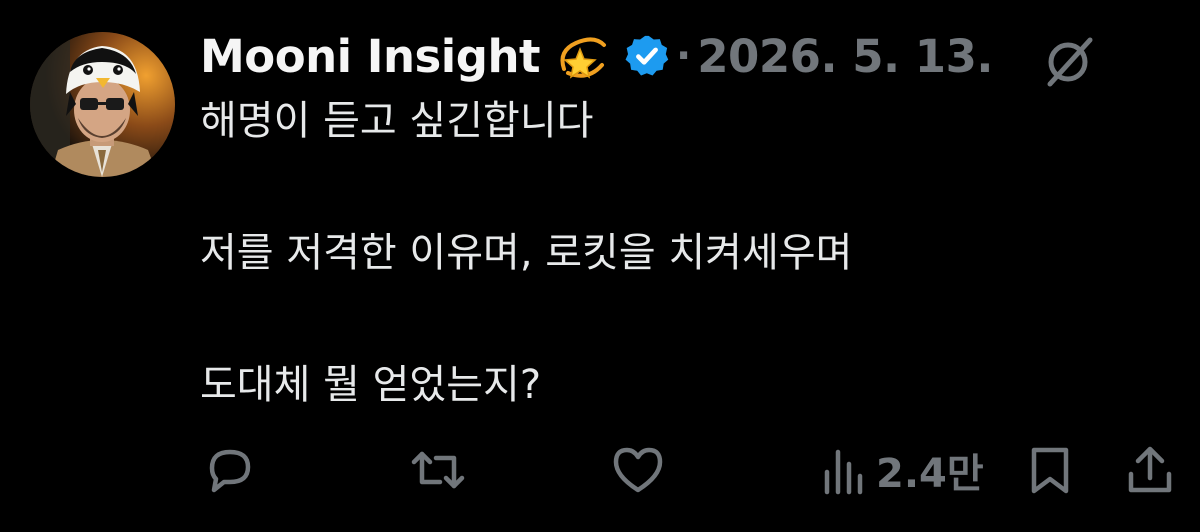  I want to click on views-icon, so click(843, 472).